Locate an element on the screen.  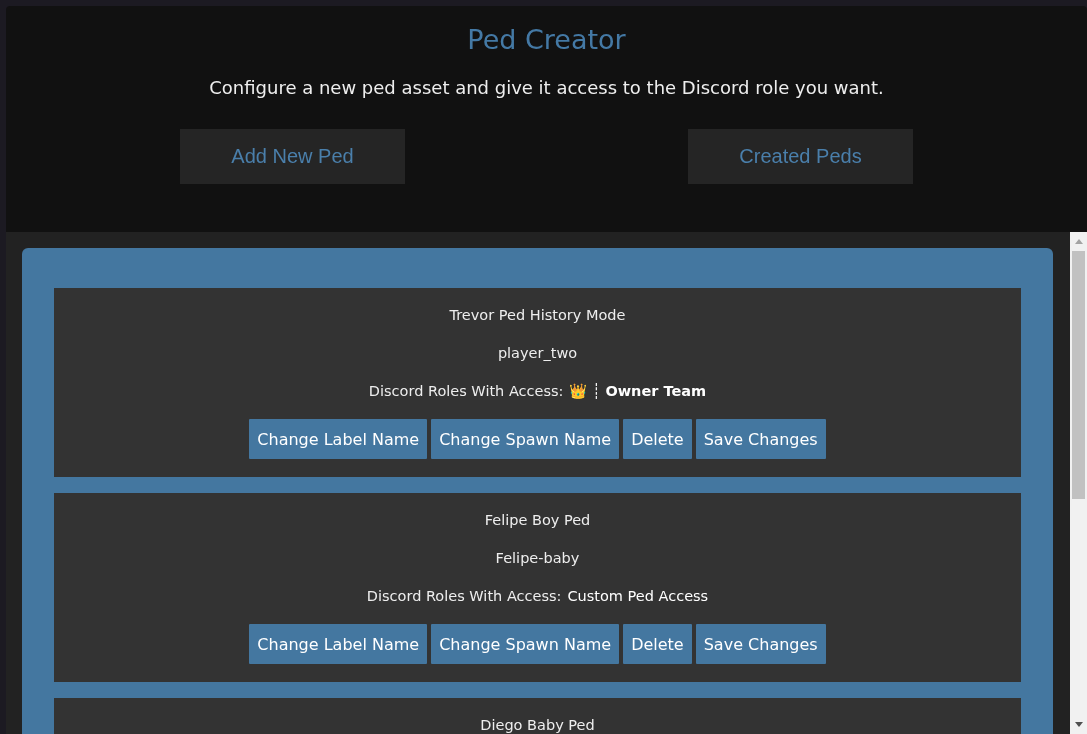
ped-spawn-name: player_two is located at coordinates (537, 353).